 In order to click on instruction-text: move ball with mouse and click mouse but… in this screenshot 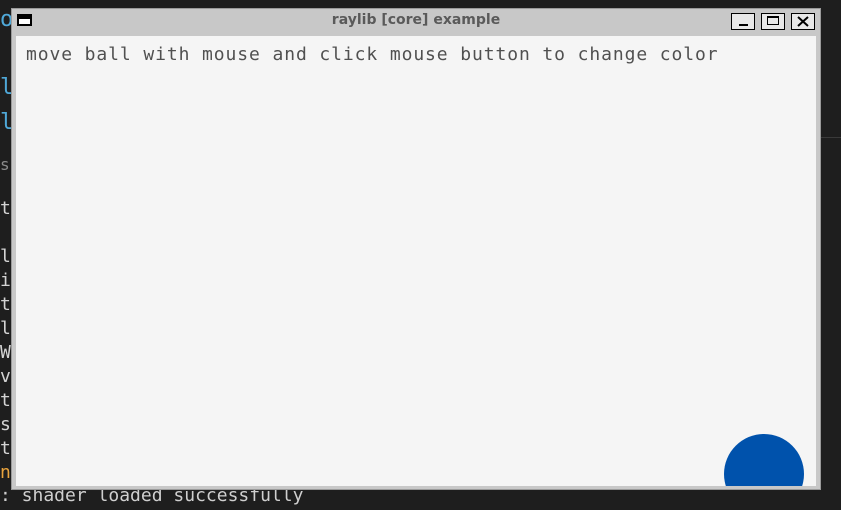, I will do `click(372, 54)`.